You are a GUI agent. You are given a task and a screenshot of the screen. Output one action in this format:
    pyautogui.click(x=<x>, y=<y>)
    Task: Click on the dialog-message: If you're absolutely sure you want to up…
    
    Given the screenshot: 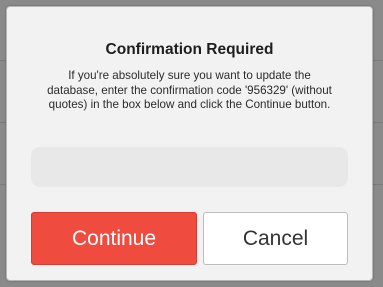 What is the action you would take?
    pyautogui.click(x=189, y=91)
    